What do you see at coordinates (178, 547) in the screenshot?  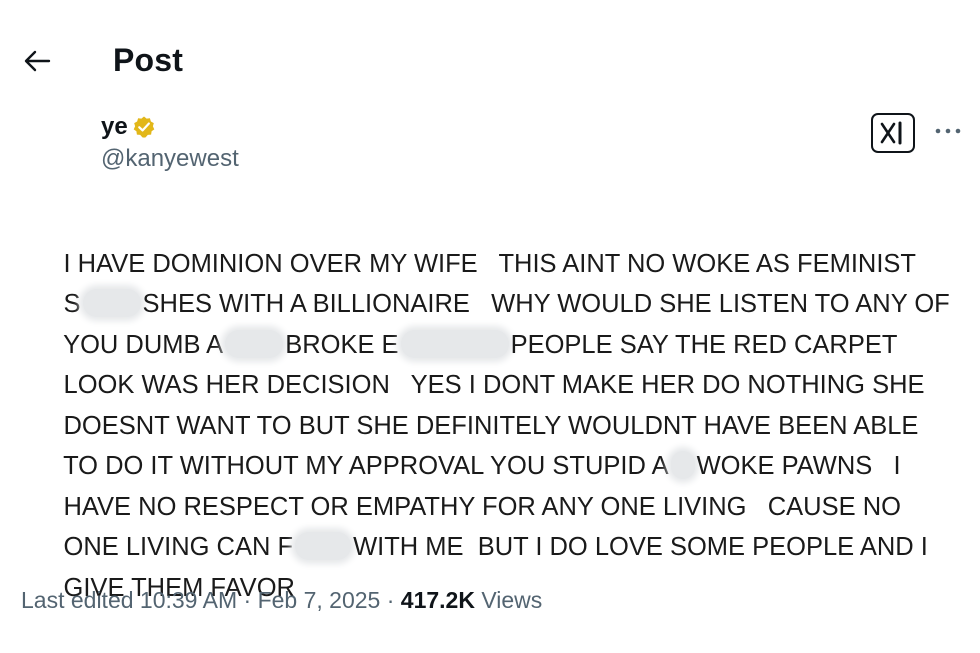 I see `post-text-segment: ONE LIVING CAN F` at bounding box center [178, 547].